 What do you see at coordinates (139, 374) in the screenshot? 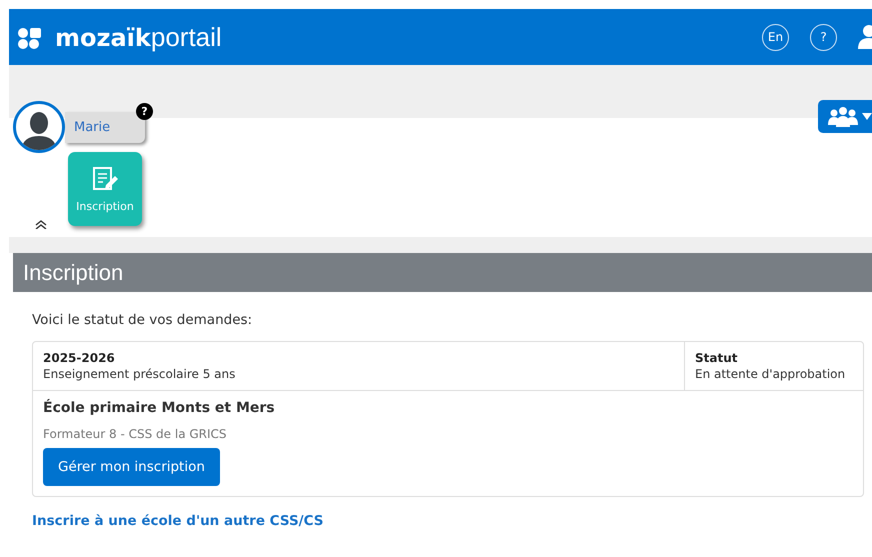
I see `program-text: Enseignement préscolaire 5 ans` at bounding box center [139, 374].